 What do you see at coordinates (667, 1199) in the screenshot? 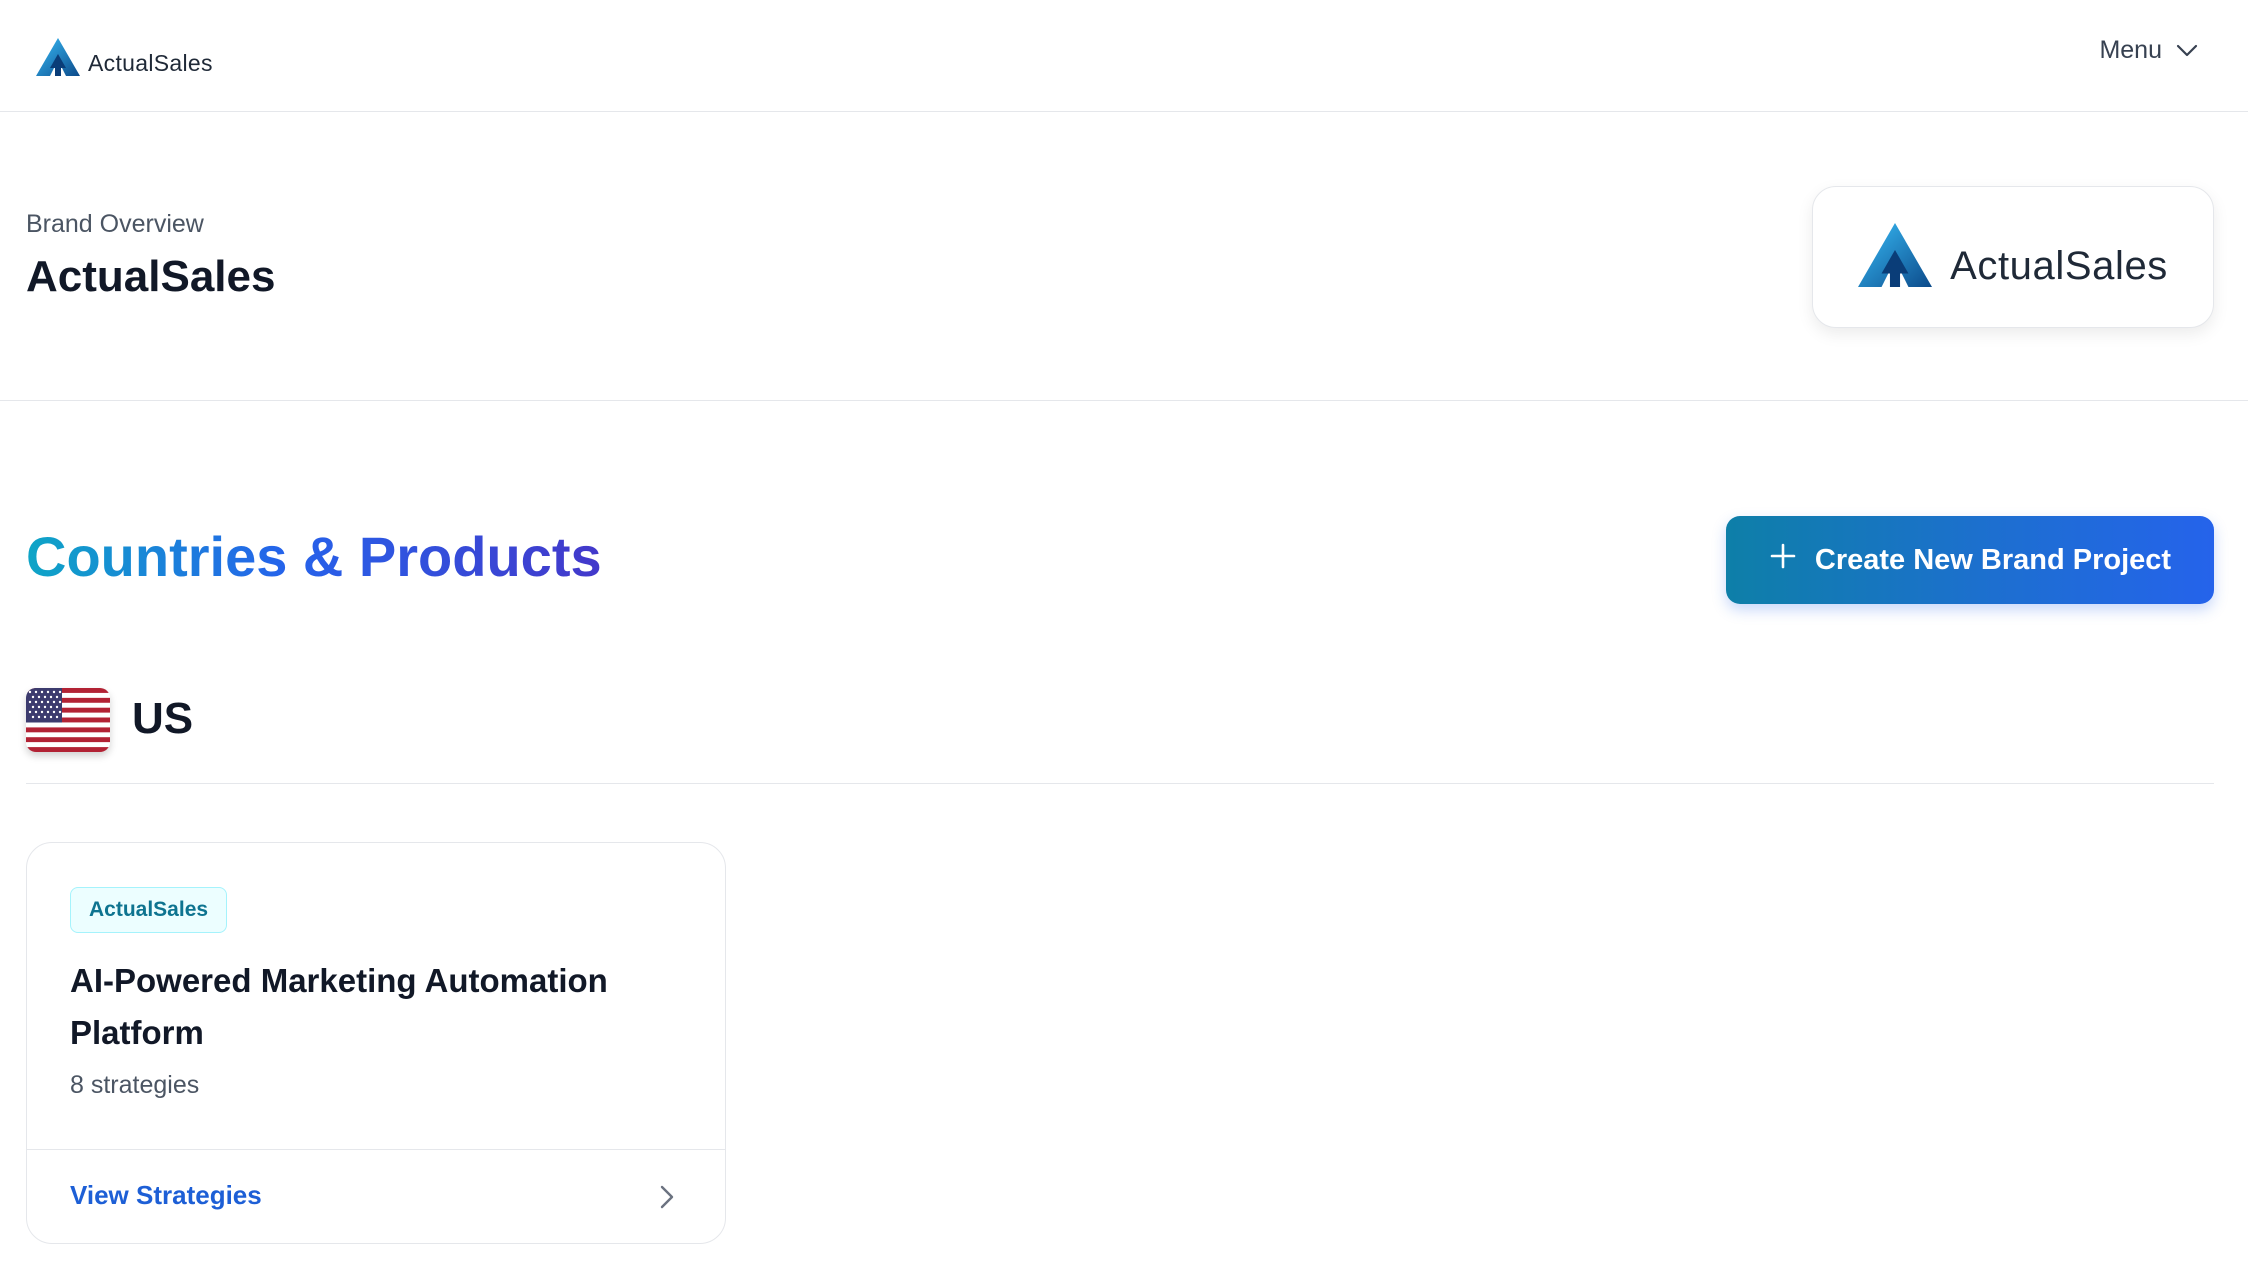
I see `chevron-right-icon` at bounding box center [667, 1199].